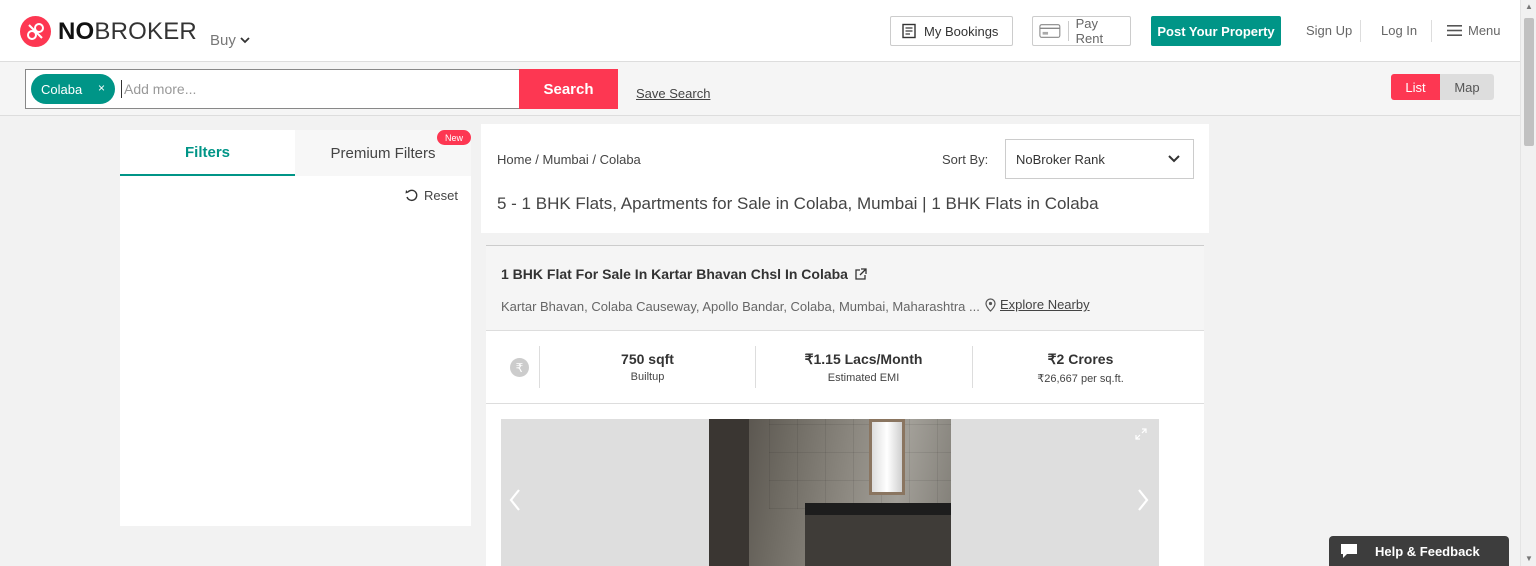 The height and width of the screenshot is (566, 1536). What do you see at coordinates (961, 31) in the screenshot?
I see `my-bookings-label: My Bookings` at bounding box center [961, 31].